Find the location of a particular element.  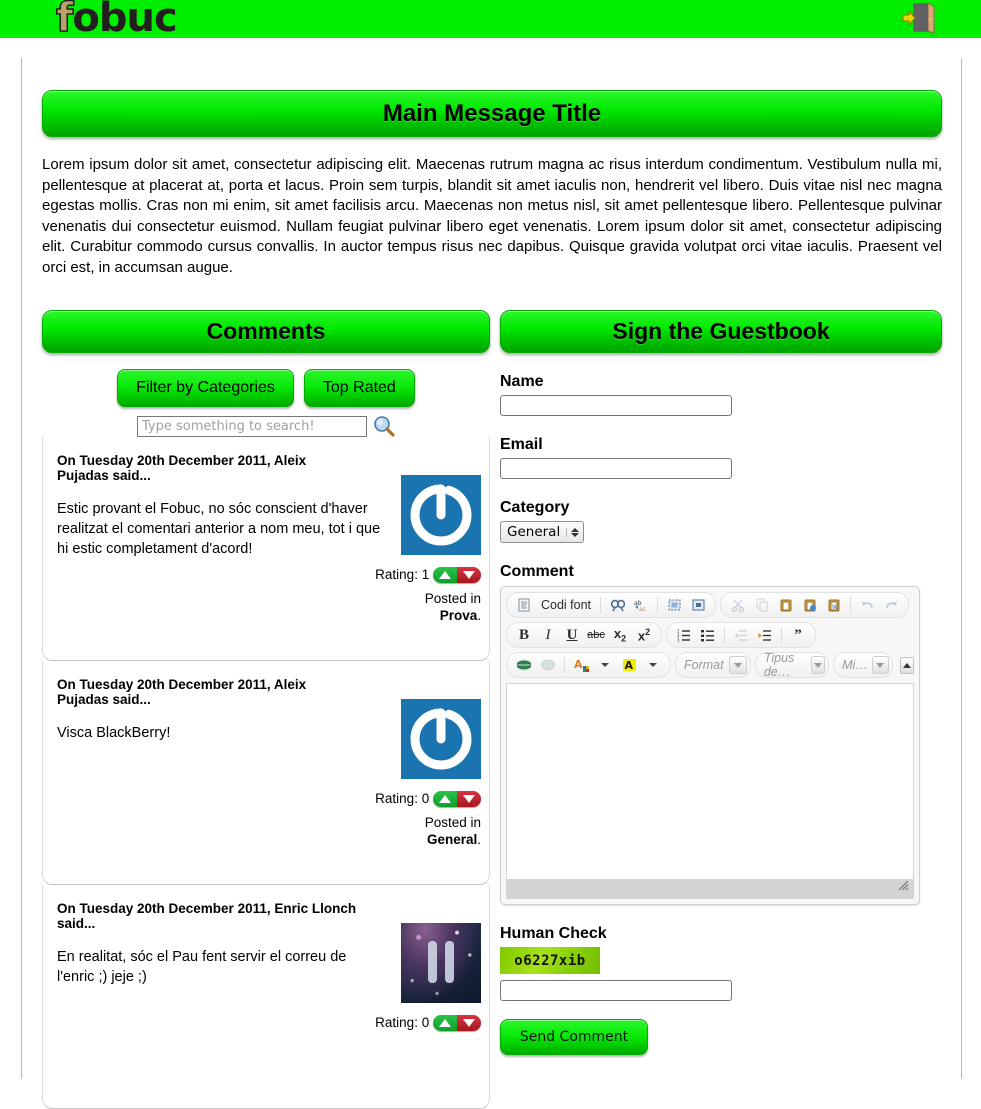

find-icon is located at coordinates (617, 605).